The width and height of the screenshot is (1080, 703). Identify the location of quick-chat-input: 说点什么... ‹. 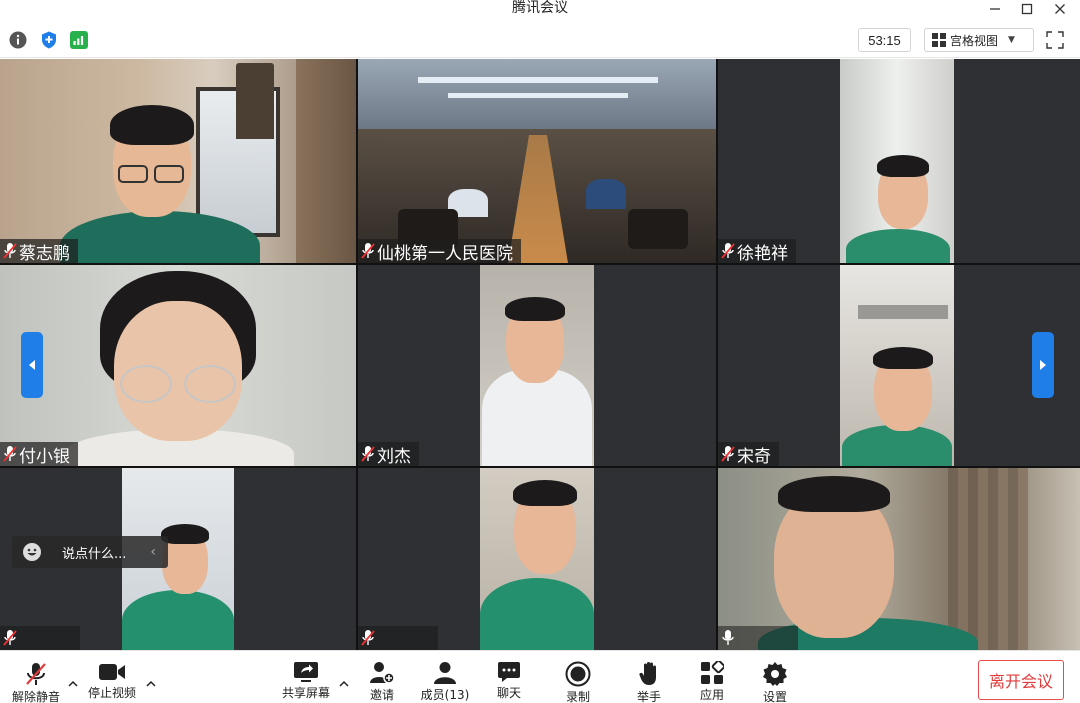
(90, 552).